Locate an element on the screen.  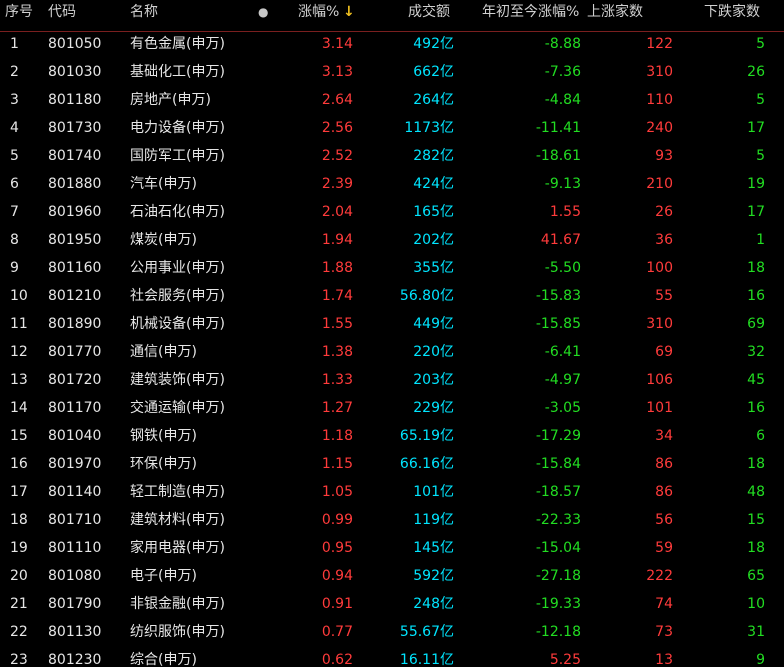
row-volume: 282亿 is located at coordinates (433, 156).